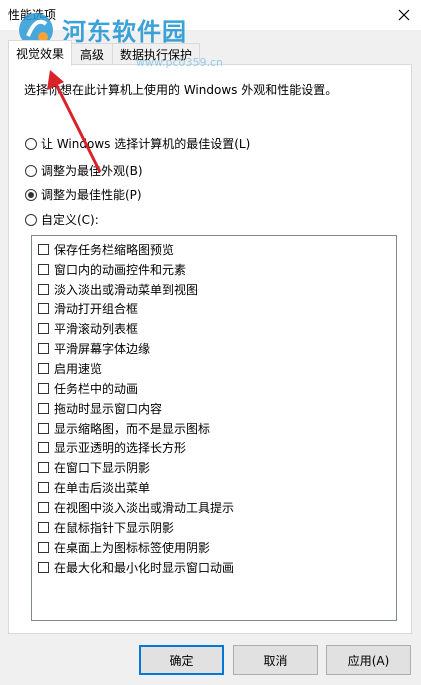 Image resolution: width=421 pixels, height=685 pixels. I want to click on ok-button: 确定, so click(181, 660).